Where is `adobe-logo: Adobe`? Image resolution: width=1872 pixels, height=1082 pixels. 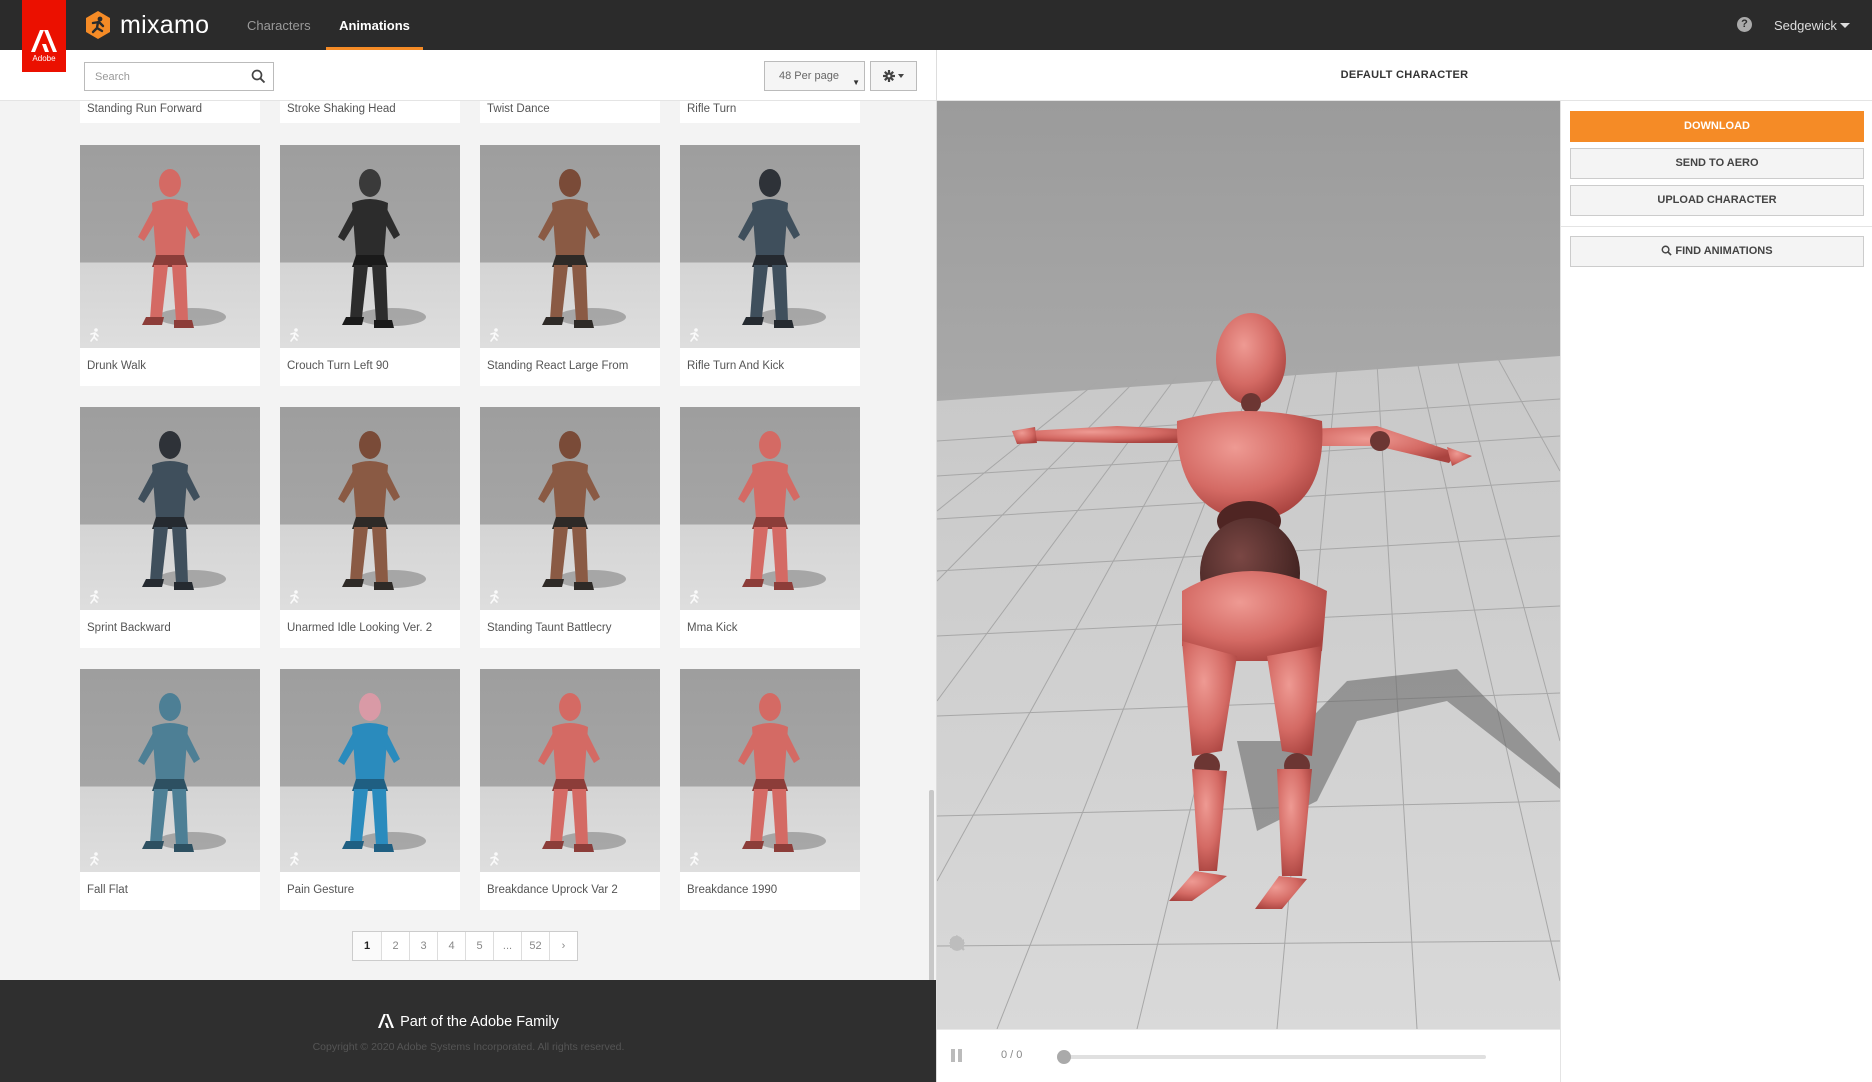
adobe-logo: Adobe is located at coordinates (44, 36).